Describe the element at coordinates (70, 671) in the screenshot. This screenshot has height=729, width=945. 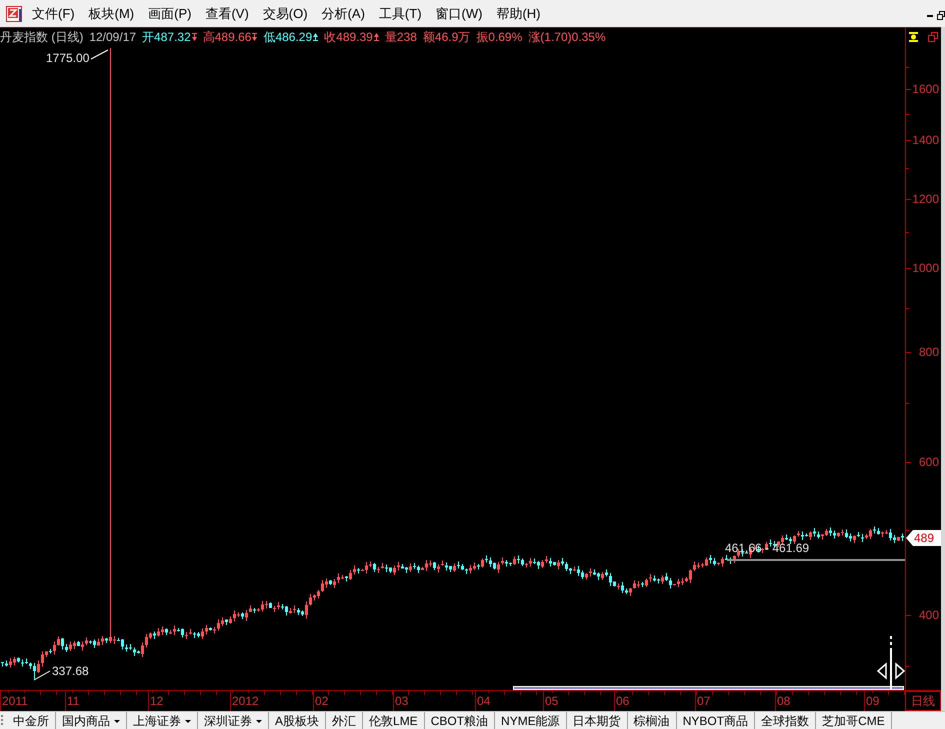
I see `low-price-label: 337.68` at that location.